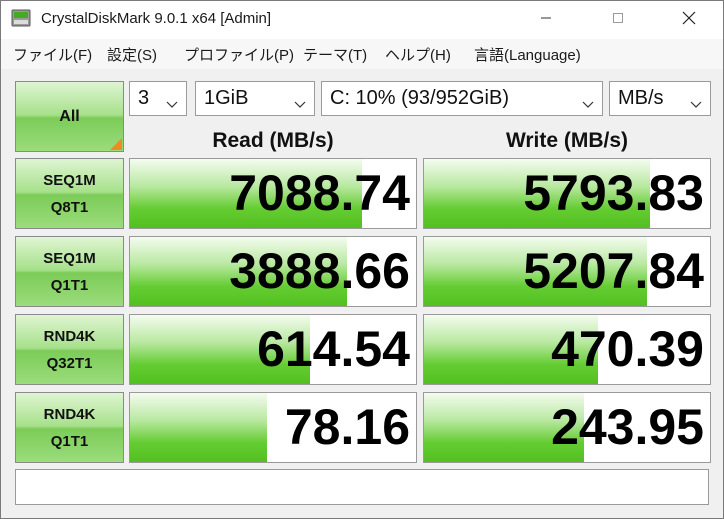  What do you see at coordinates (226, 98) in the screenshot?
I see `size-value: 1GiB` at bounding box center [226, 98].